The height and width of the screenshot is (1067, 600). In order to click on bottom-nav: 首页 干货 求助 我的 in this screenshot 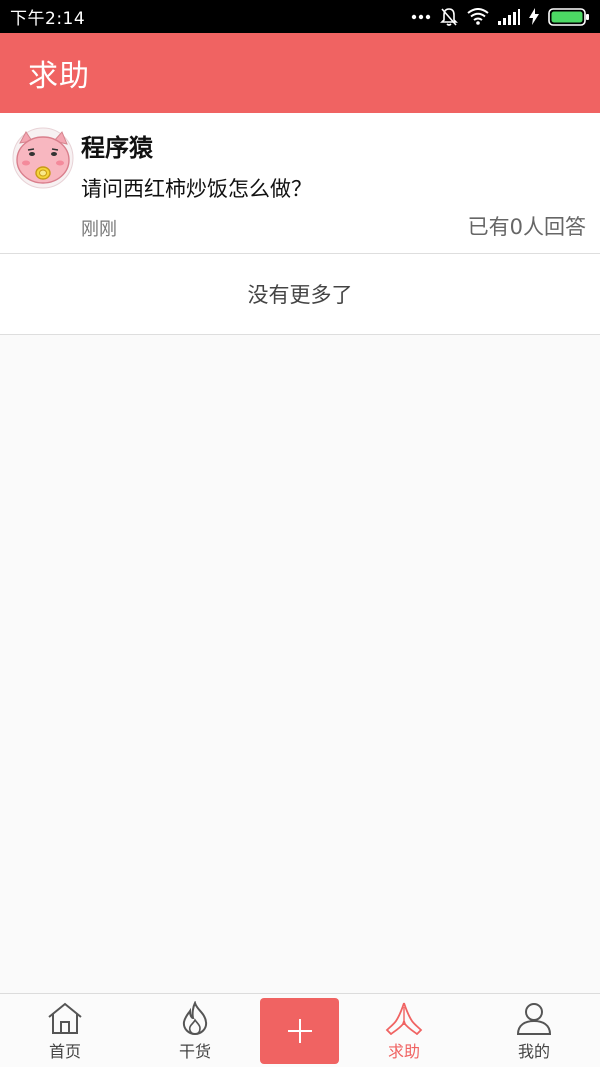, I will do `click(300, 1030)`.